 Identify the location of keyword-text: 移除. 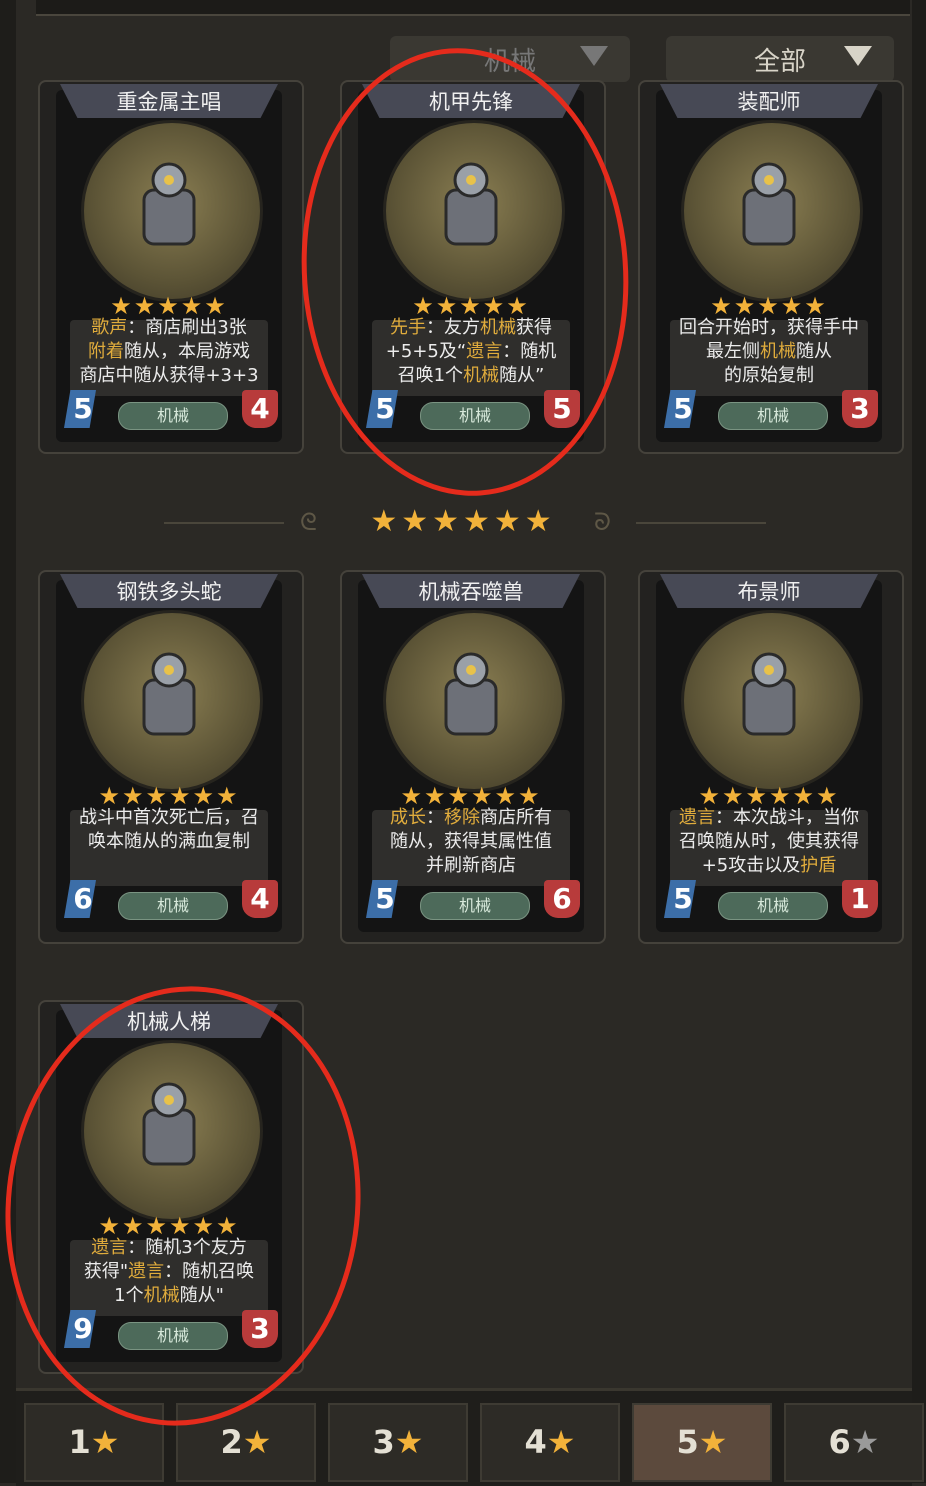
(462, 817).